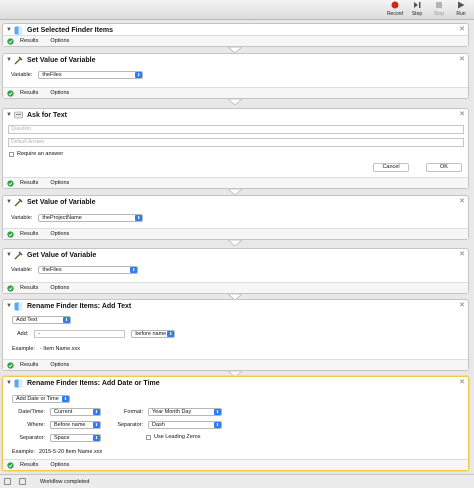  I want to click on require-answer-label: Require an answer, so click(40, 154).